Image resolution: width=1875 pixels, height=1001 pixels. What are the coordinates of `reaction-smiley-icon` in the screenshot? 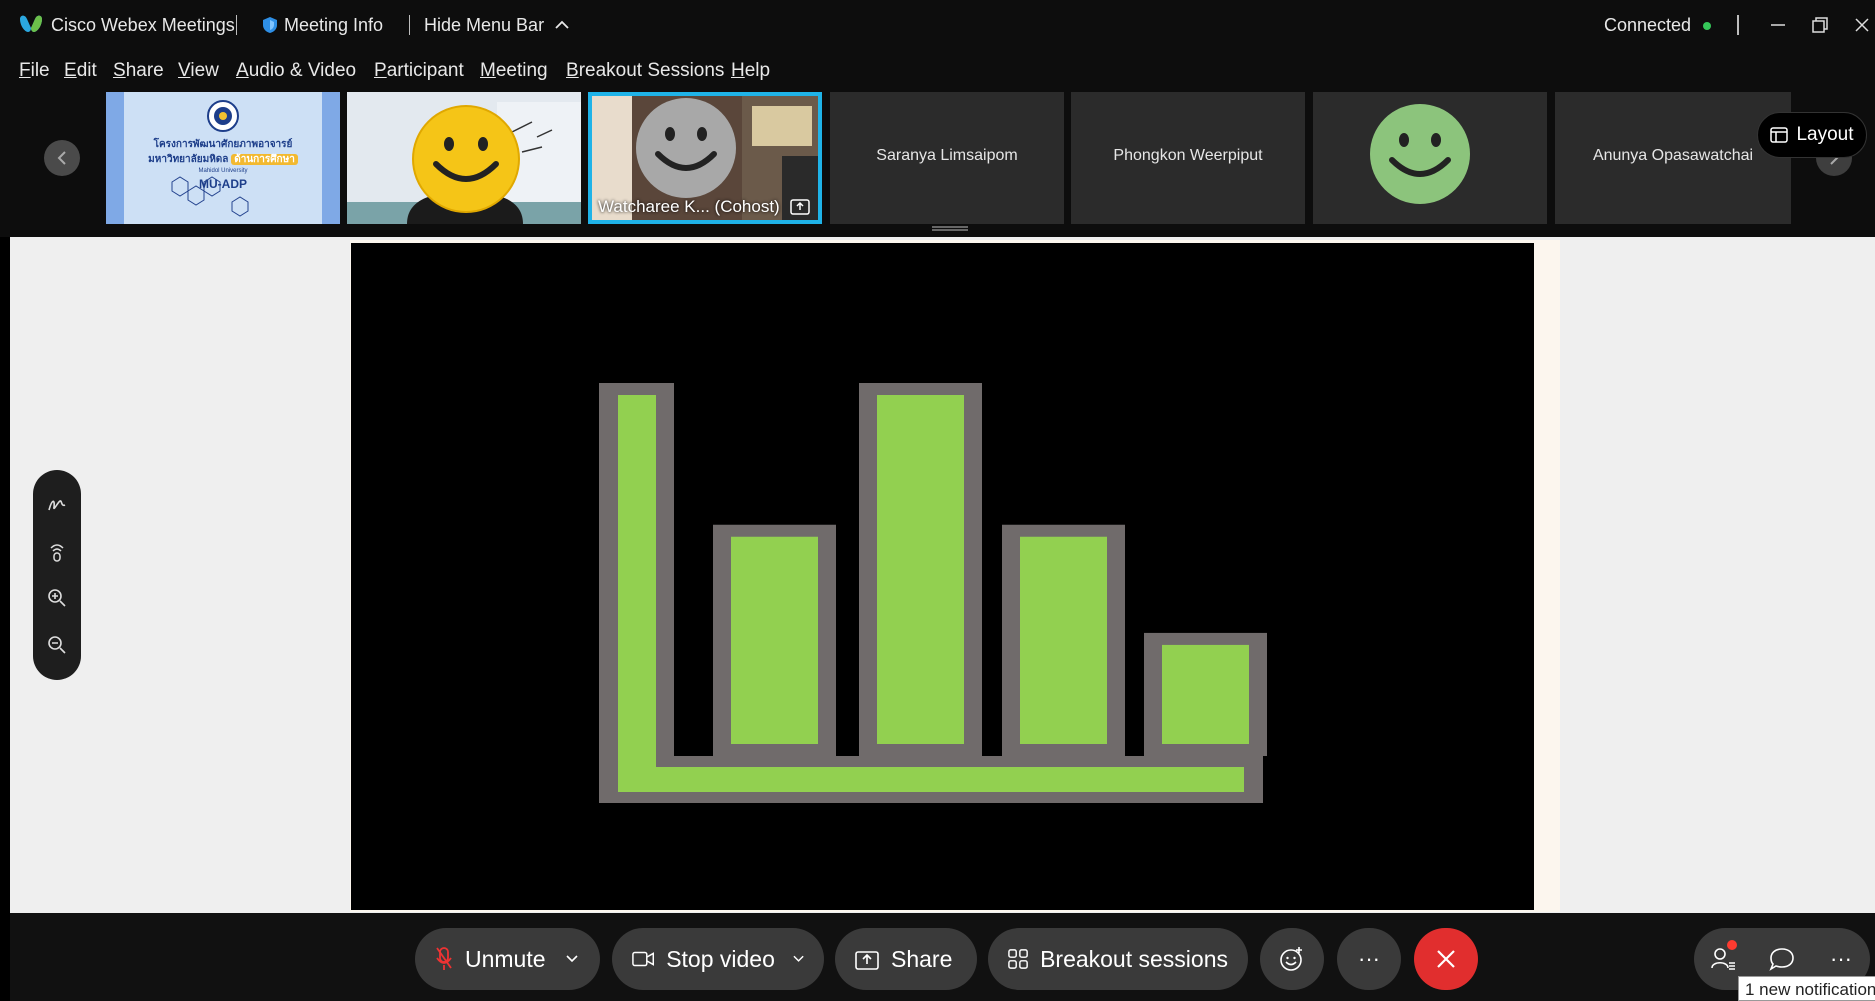 It's located at (1291, 959).